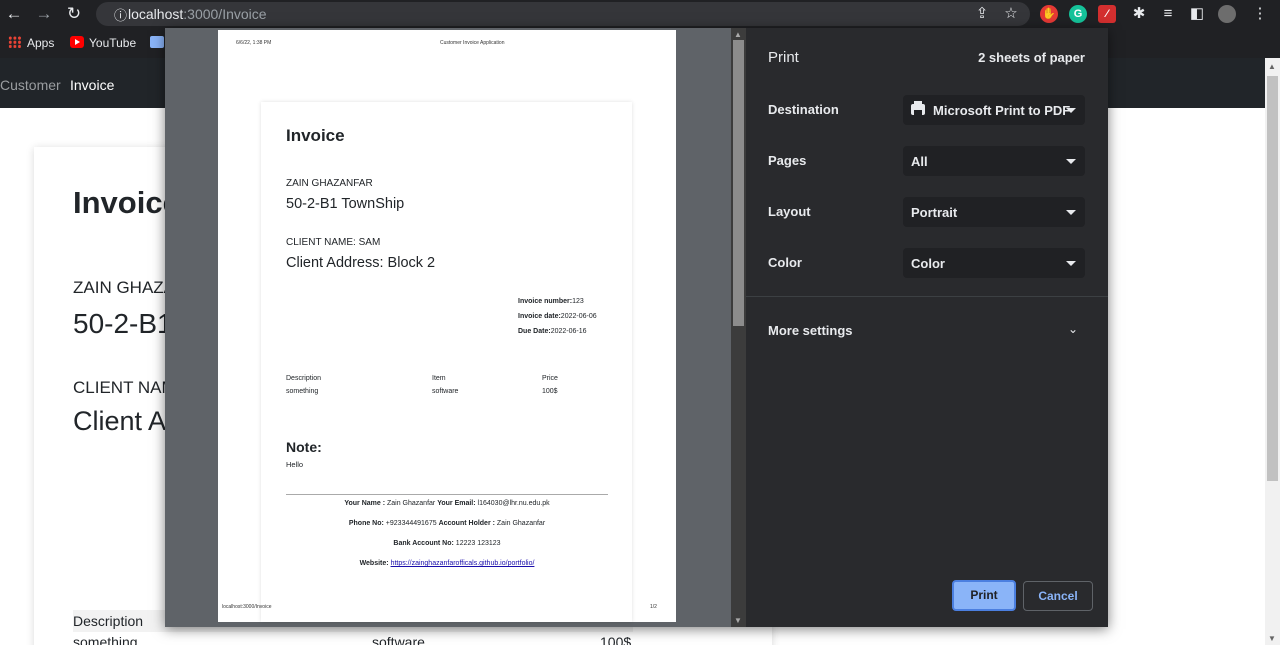 The width and height of the screenshot is (1280, 645). I want to click on extension-adblock-icon: ✋, so click(1049, 14).